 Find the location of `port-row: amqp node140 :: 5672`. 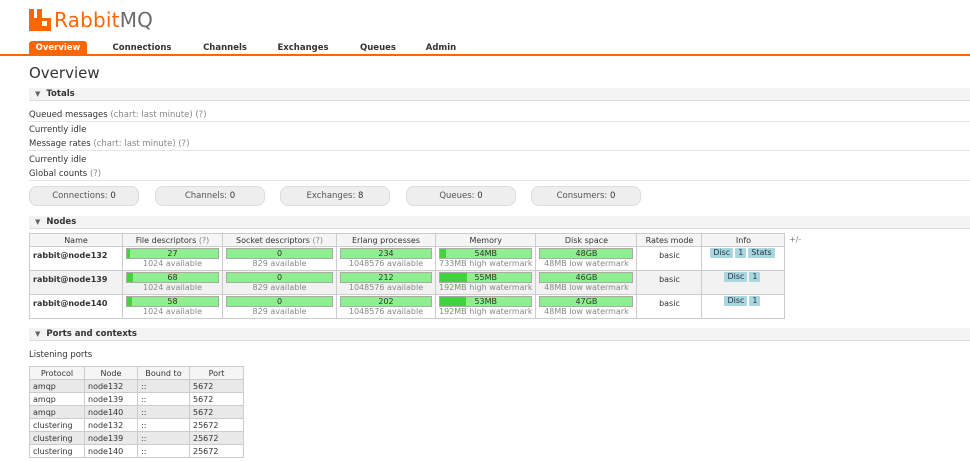

port-row: amqp node140 :: 5672 is located at coordinates (136, 412).